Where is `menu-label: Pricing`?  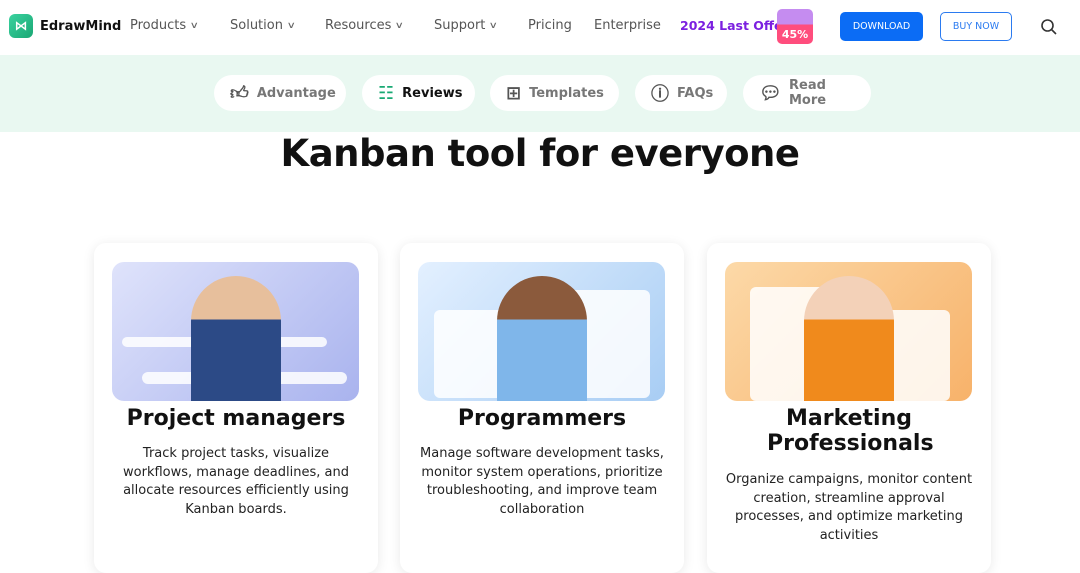 menu-label: Pricing is located at coordinates (550, 25).